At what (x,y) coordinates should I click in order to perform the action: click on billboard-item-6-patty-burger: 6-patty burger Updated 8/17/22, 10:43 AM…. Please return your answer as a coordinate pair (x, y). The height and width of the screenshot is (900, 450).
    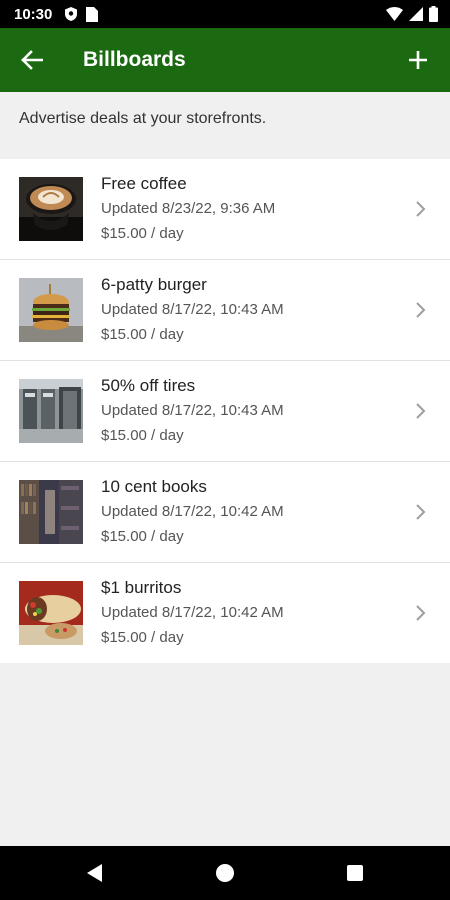
    Looking at the image, I should click on (225, 310).